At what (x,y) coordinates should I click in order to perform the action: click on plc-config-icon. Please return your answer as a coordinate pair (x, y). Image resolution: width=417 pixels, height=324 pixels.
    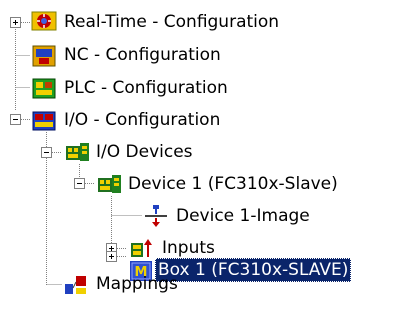
    Looking at the image, I should click on (44, 88).